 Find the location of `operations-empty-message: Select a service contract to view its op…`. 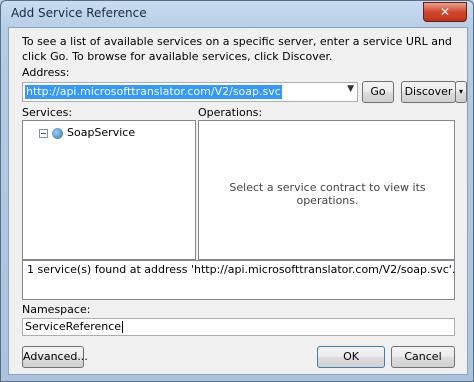

operations-empty-message: Select a service contract to view its op… is located at coordinates (327, 194).